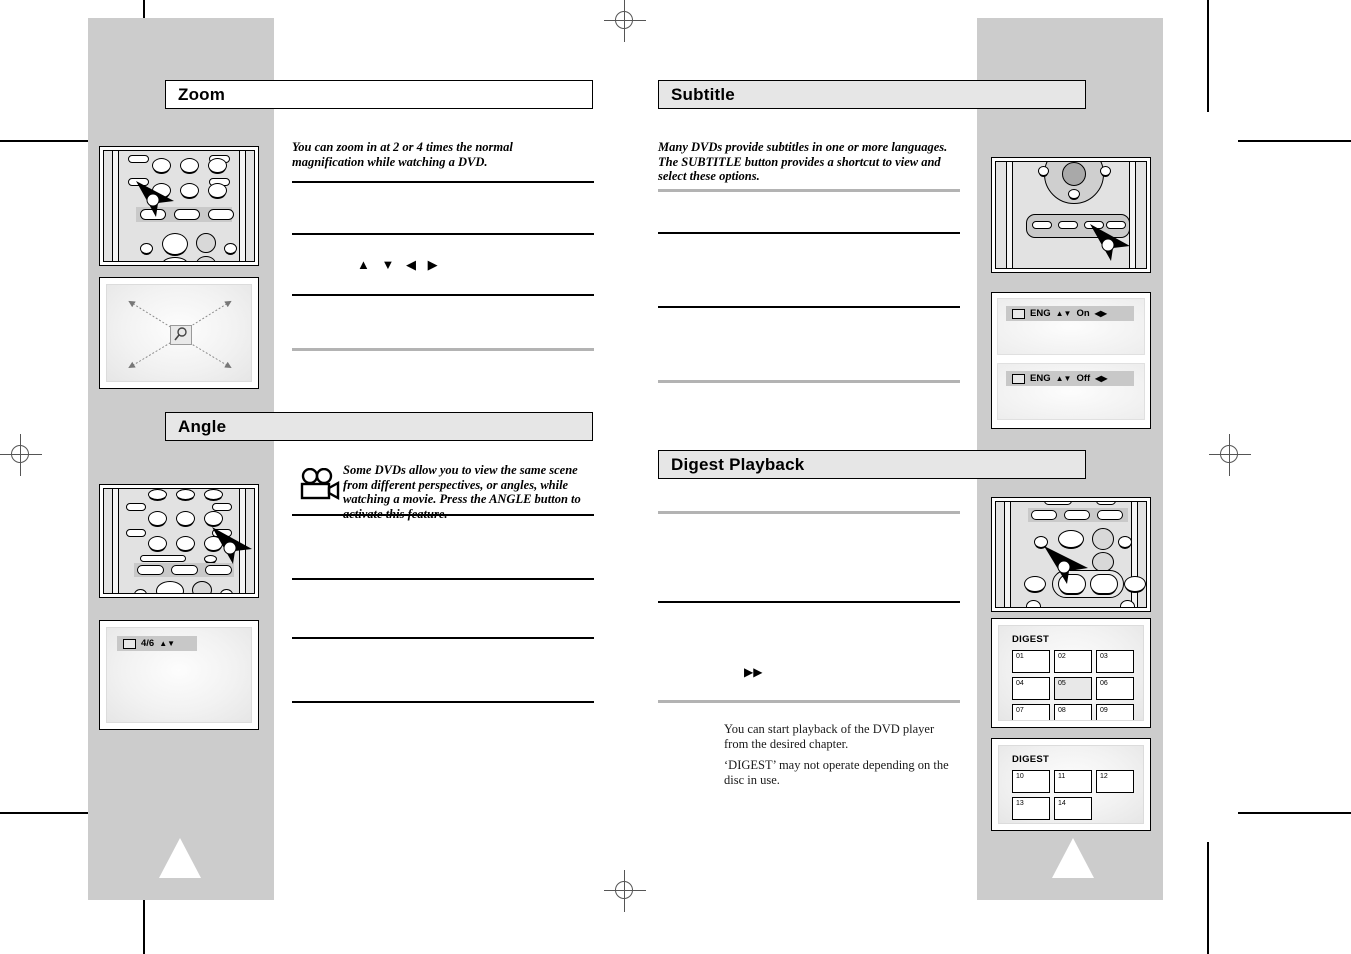  What do you see at coordinates (1073, 661) in the screenshot?
I see `digest-chapter-cell: 02` at bounding box center [1073, 661].